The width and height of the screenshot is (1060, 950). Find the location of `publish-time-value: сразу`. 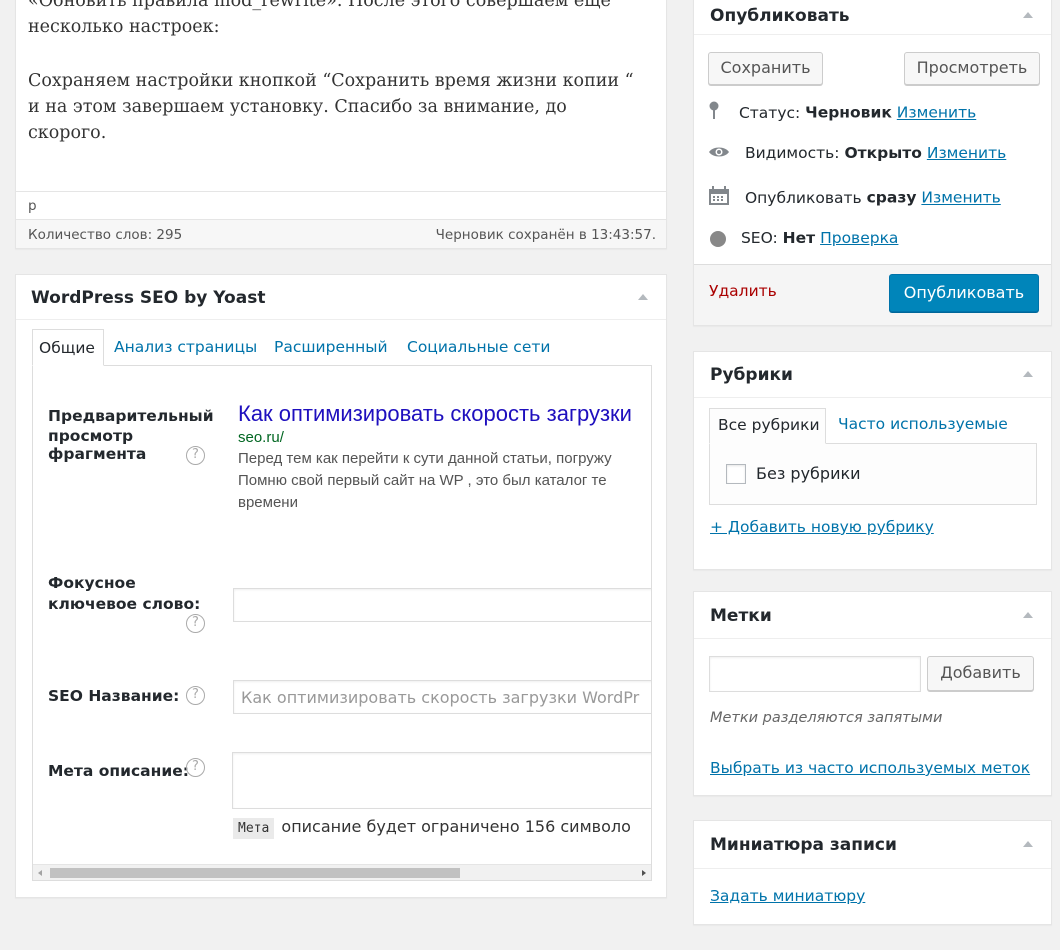

publish-time-value: сразу is located at coordinates (891, 197).